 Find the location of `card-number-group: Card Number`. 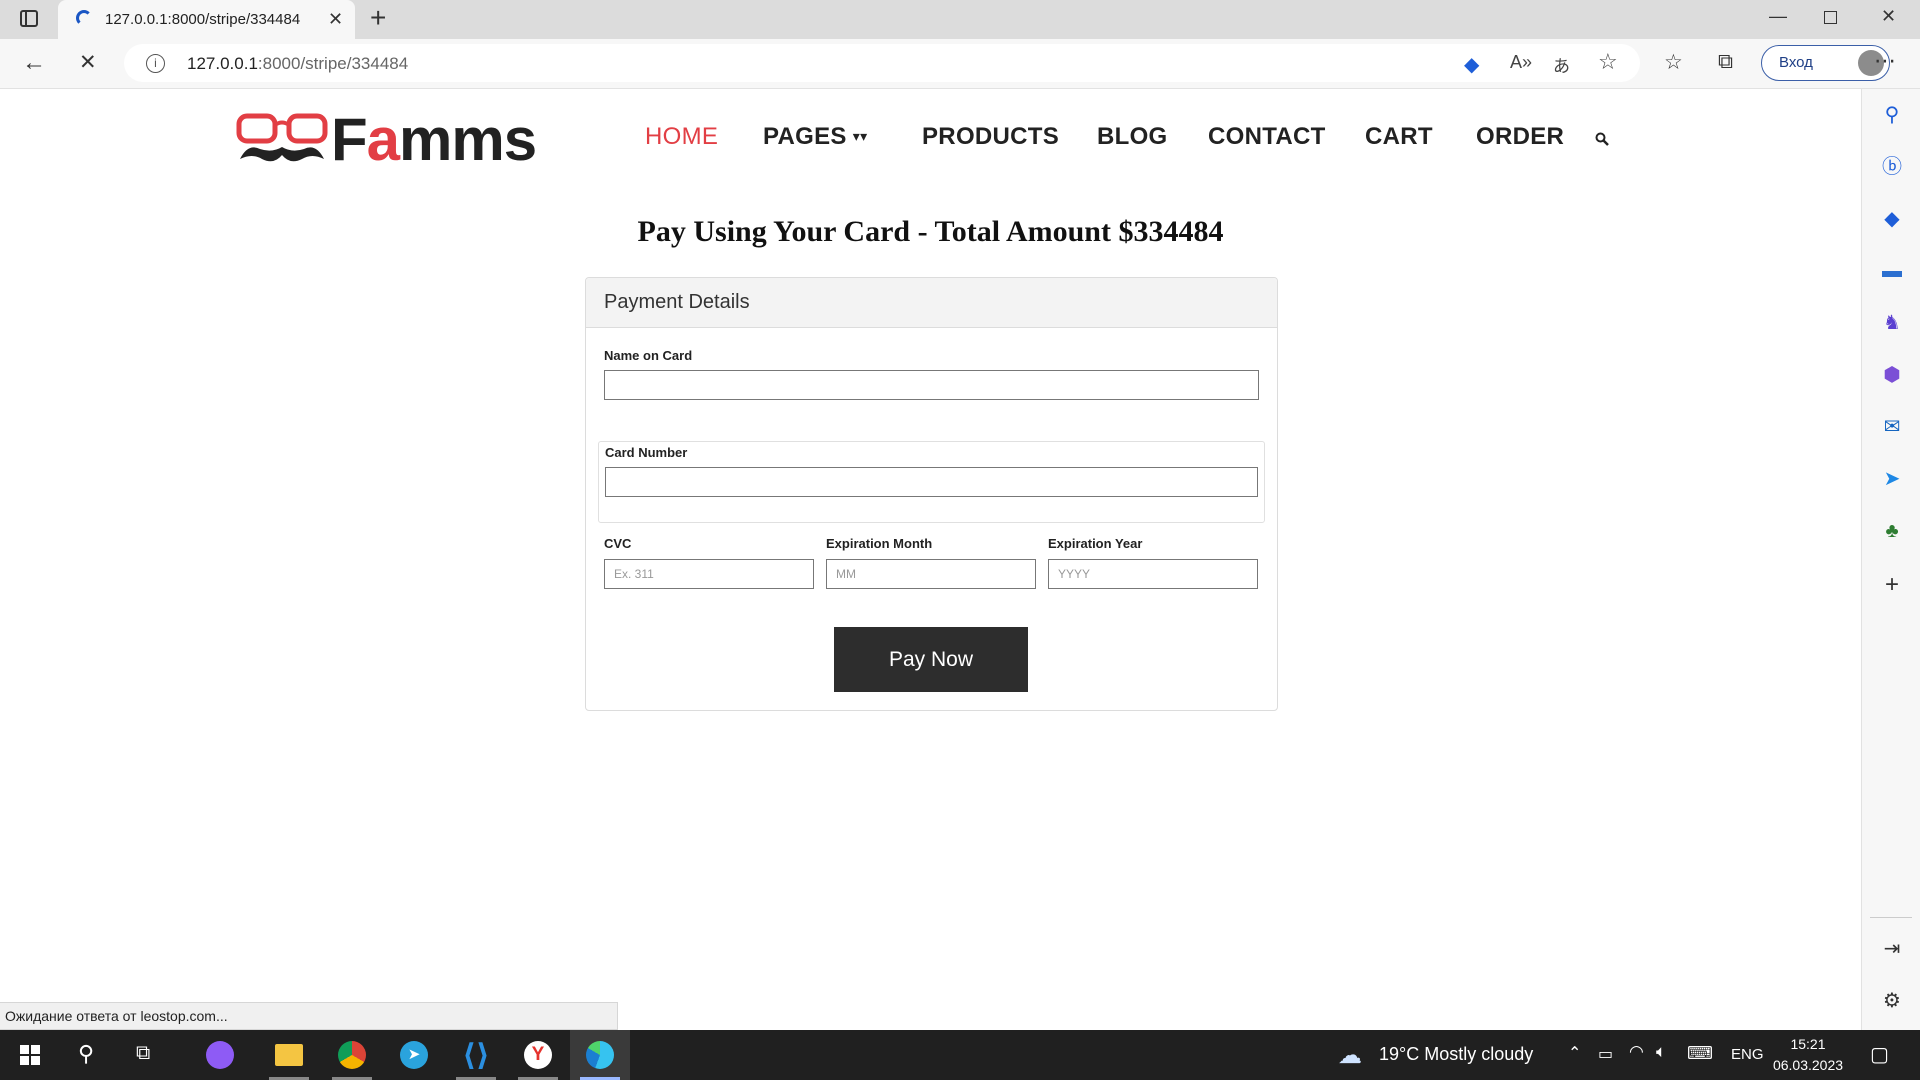

card-number-group: Card Number is located at coordinates (931, 482).